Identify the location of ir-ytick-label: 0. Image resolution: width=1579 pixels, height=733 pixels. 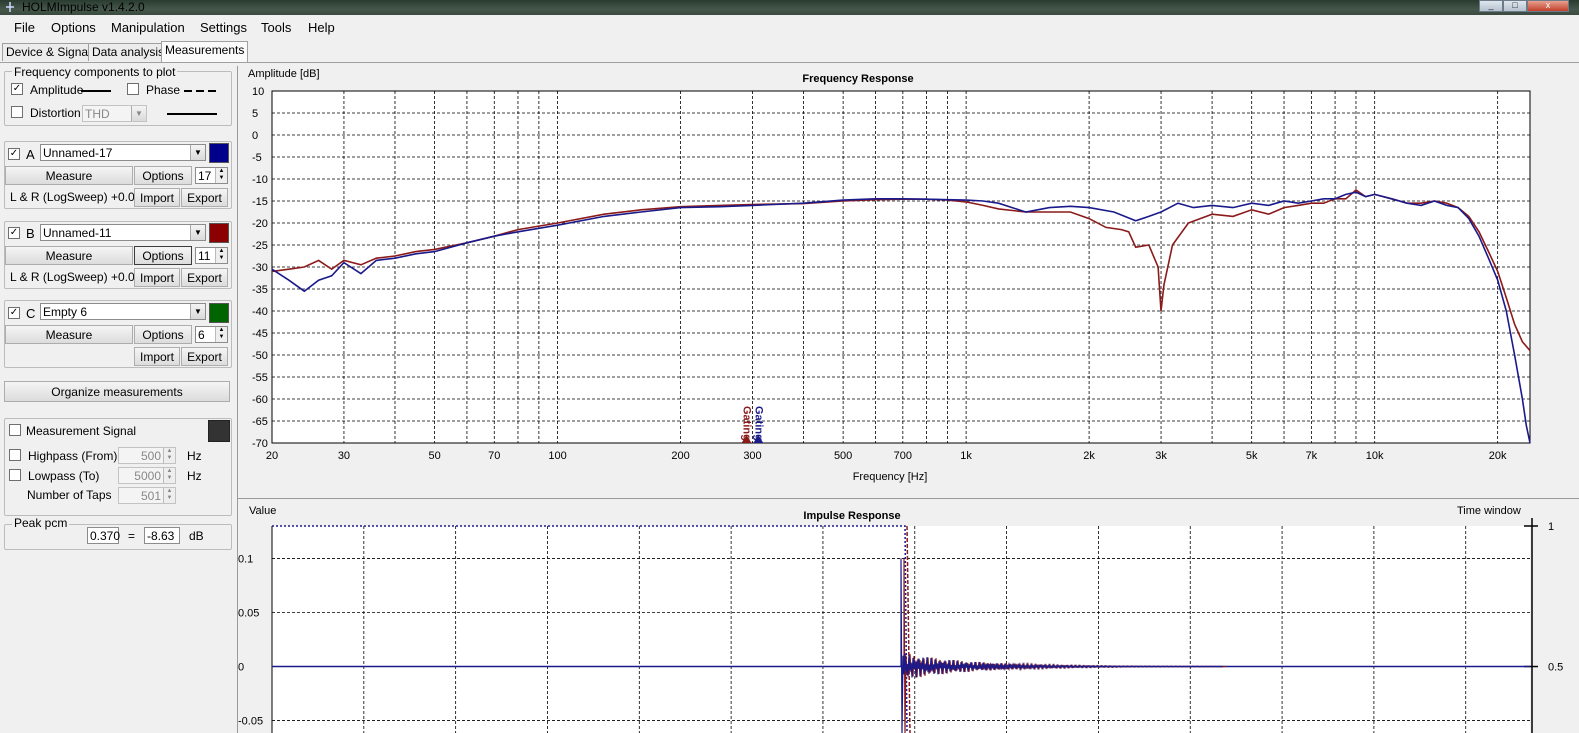
(241, 668).